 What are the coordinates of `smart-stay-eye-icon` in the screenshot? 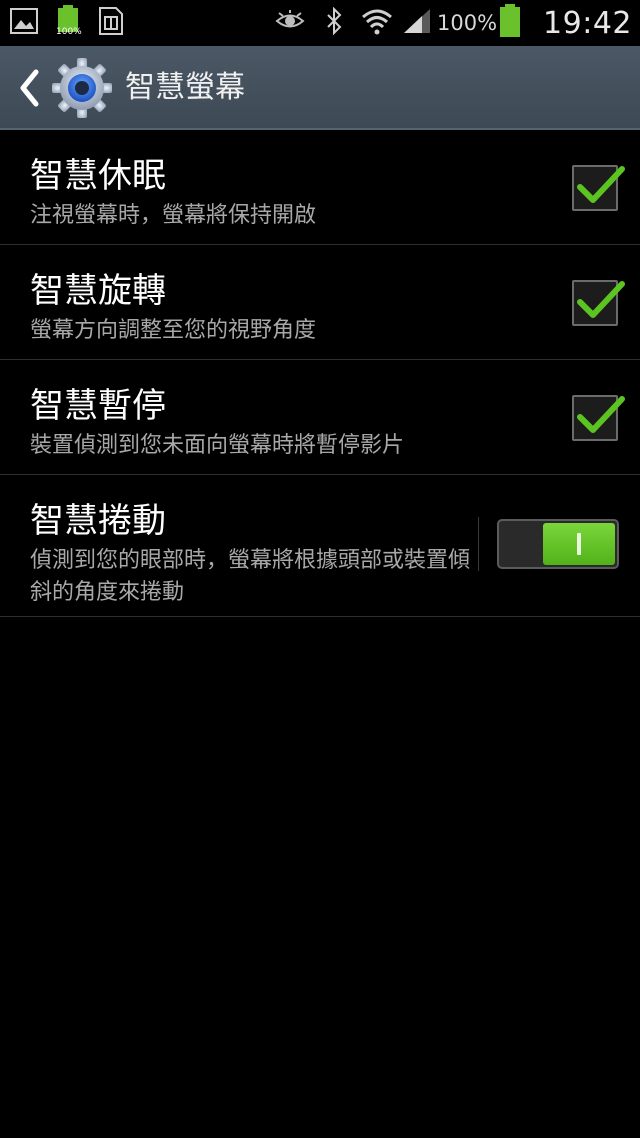 It's located at (290, 23).